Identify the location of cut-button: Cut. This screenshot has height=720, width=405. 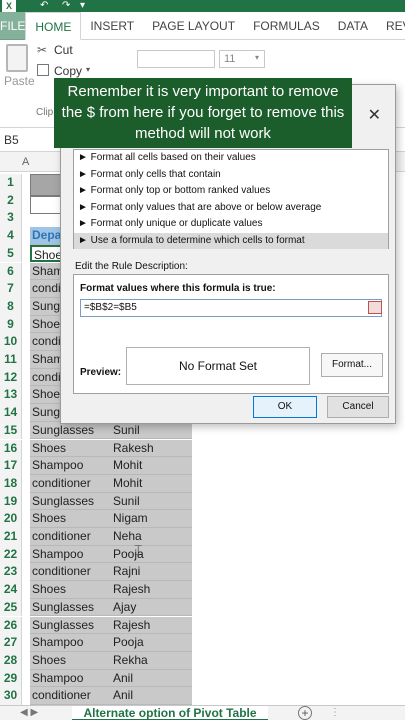
(63, 50).